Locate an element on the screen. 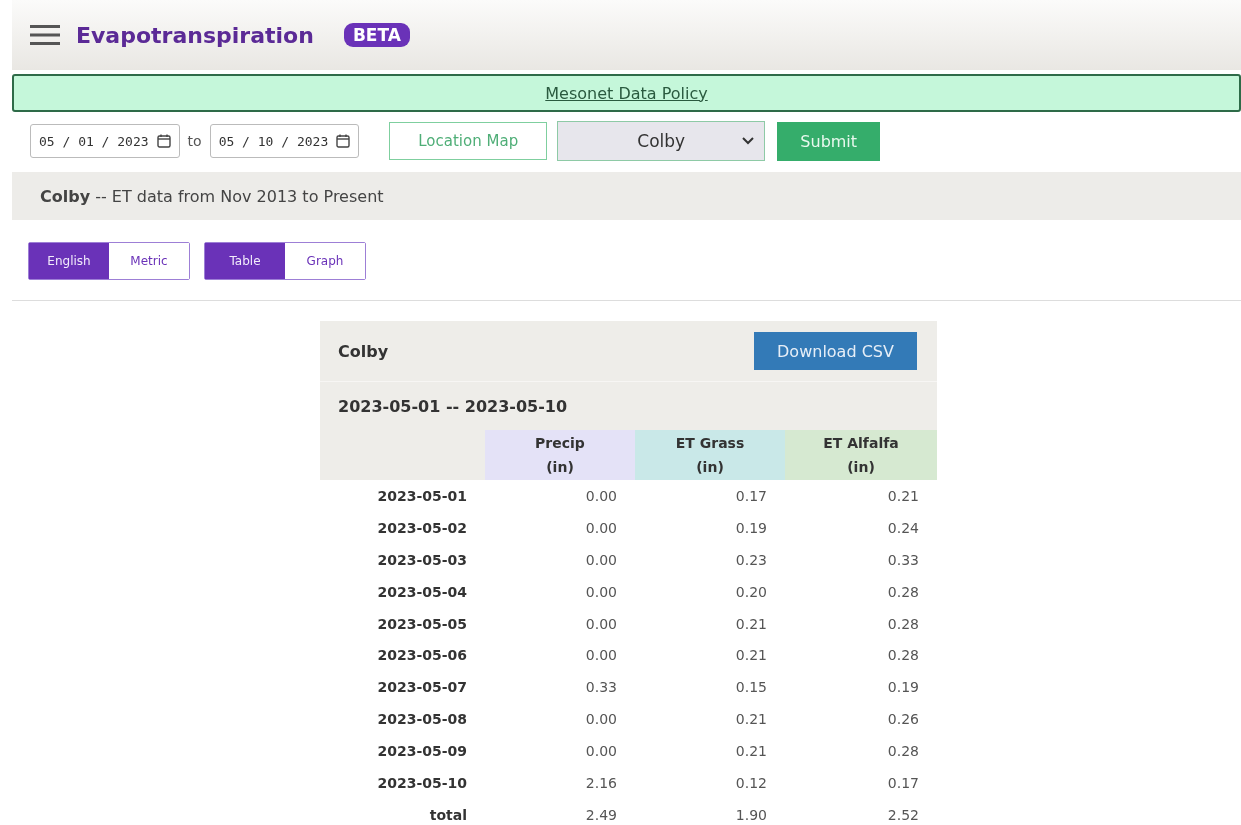  station-dropdown: Colby is located at coordinates (661, 141).